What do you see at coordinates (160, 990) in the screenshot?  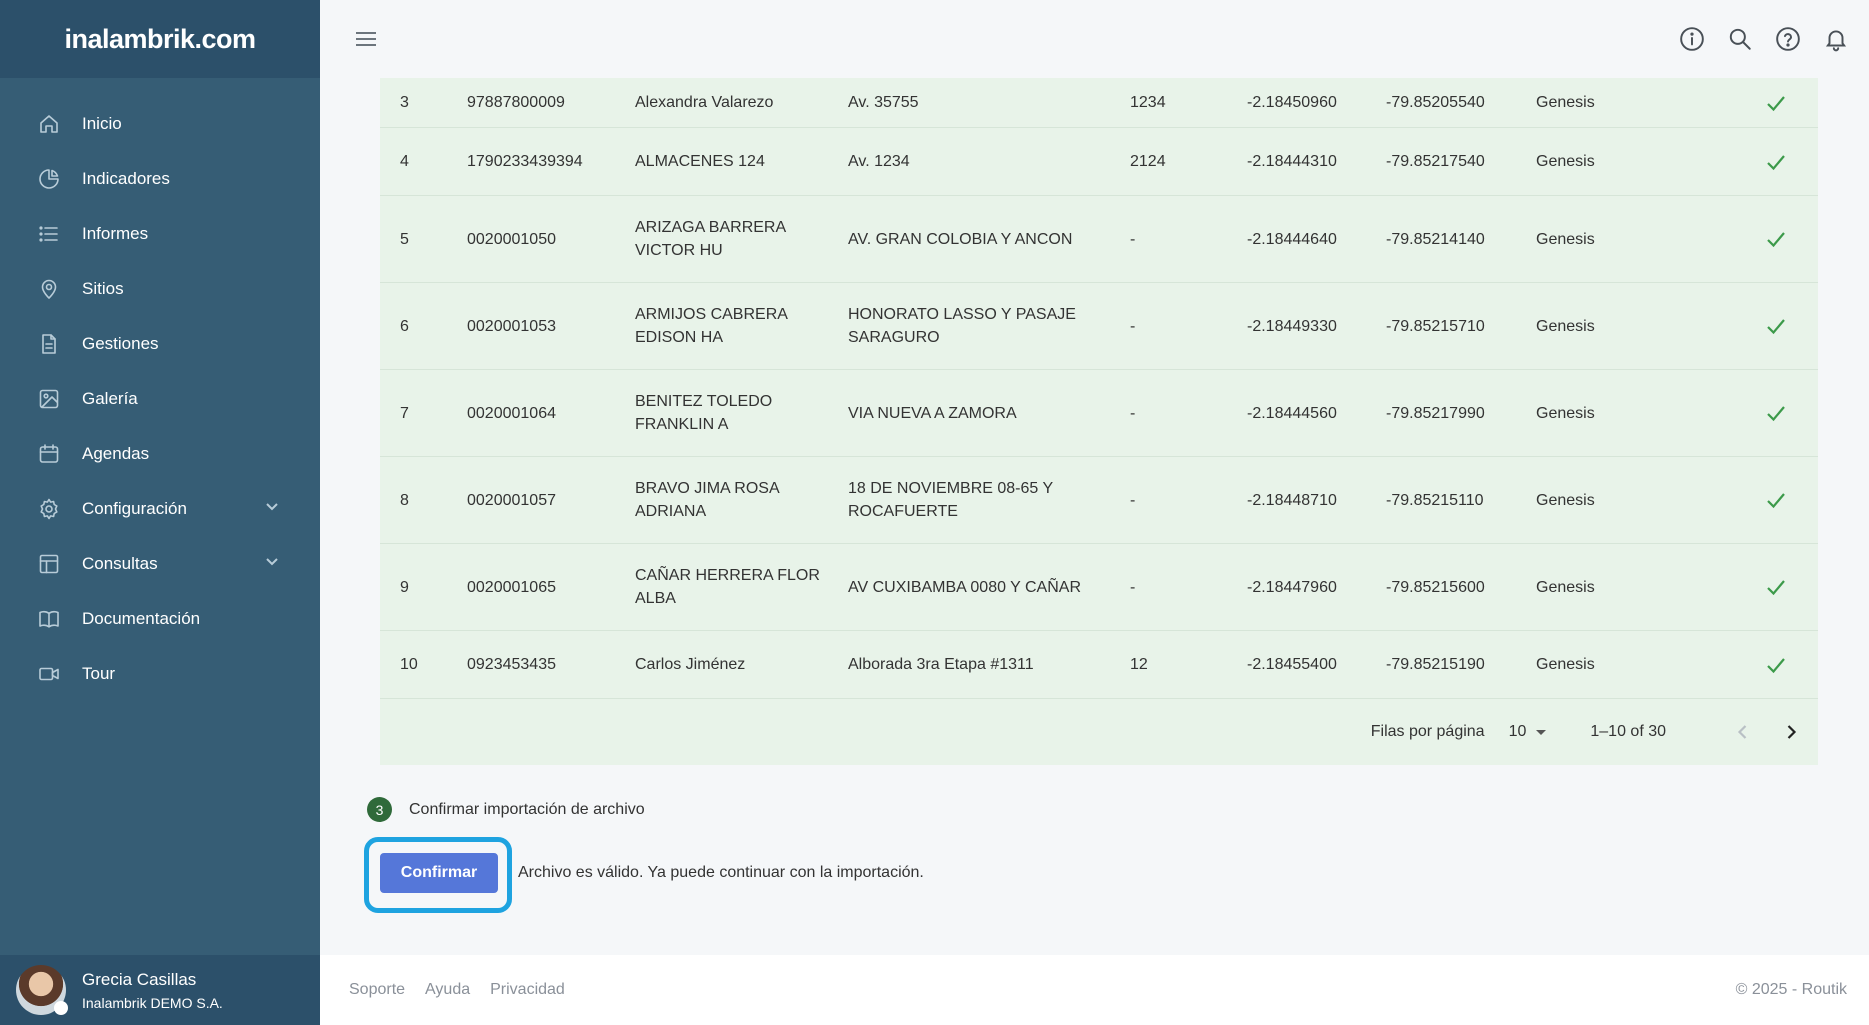 I see `user-panel: Grecia Casillas Inalambrik DEMO S.A.` at bounding box center [160, 990].